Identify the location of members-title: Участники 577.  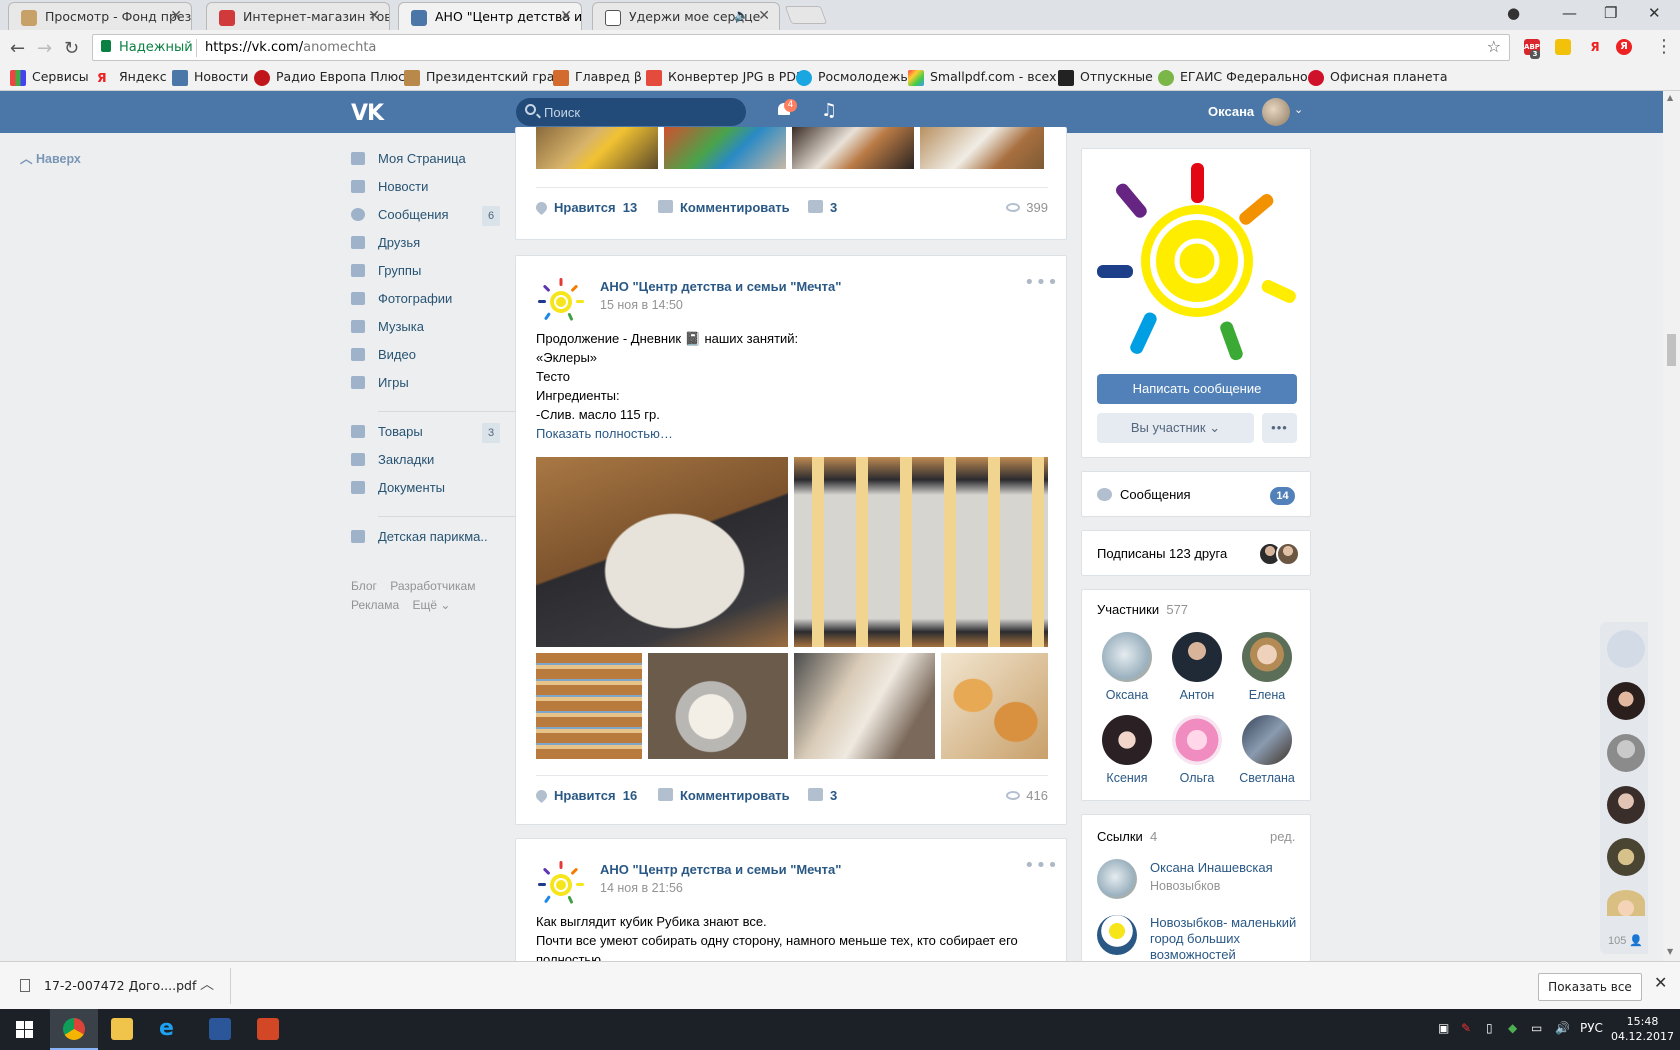
(1142, 609).